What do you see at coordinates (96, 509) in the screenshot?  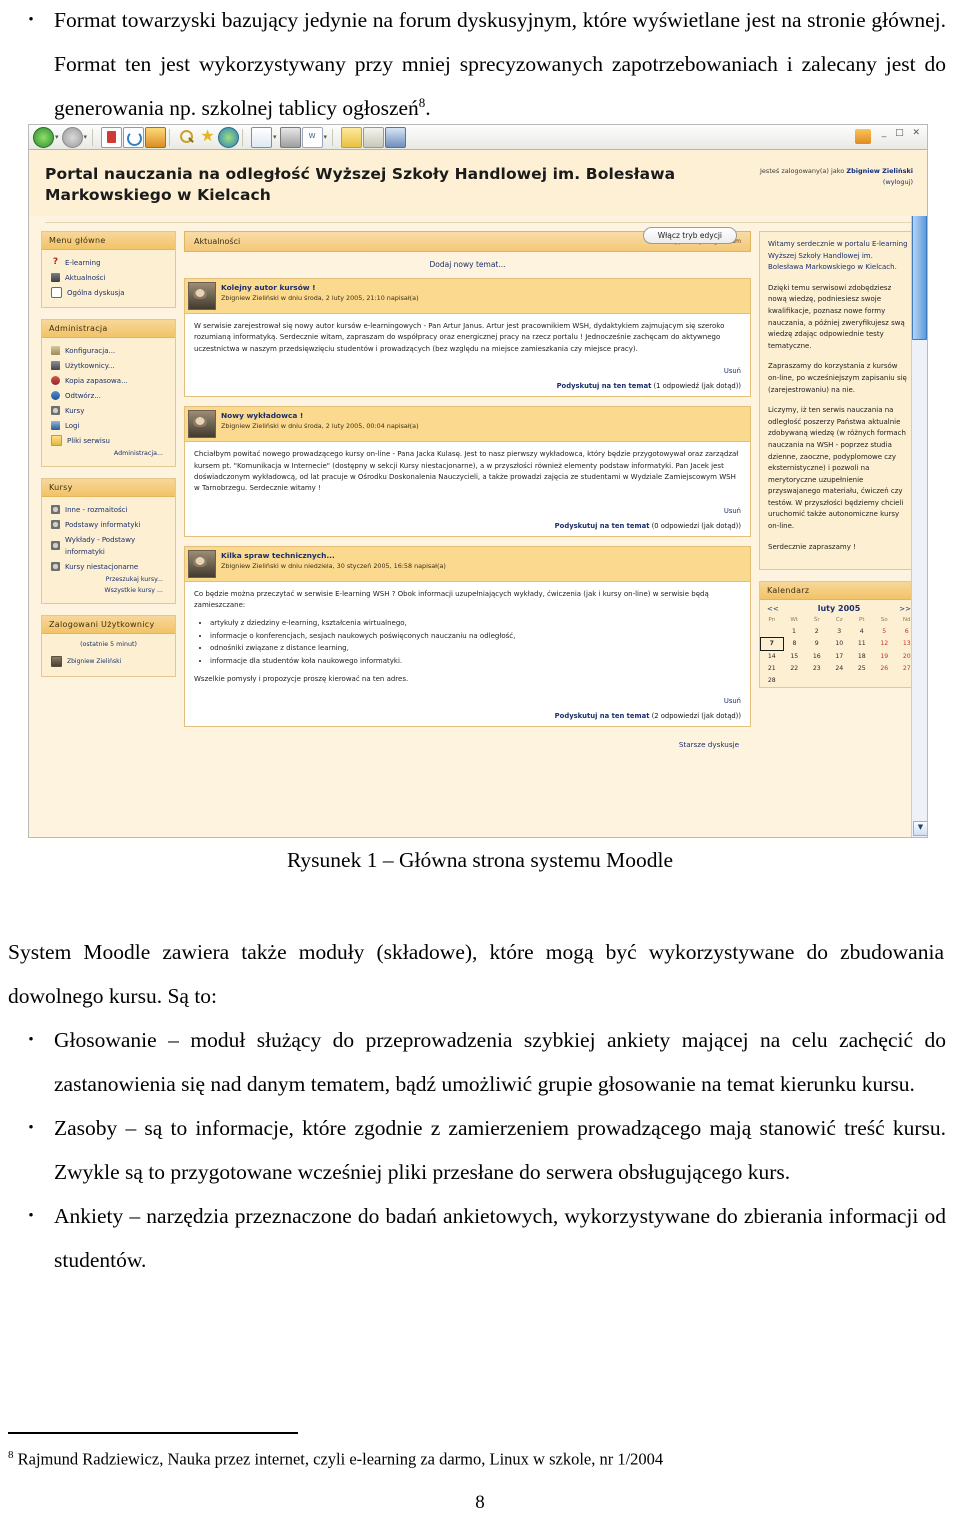 I see `sidebar-label-inne-rozmaitosci: Inne - rozmaitości` at bounding box center [96, 509].